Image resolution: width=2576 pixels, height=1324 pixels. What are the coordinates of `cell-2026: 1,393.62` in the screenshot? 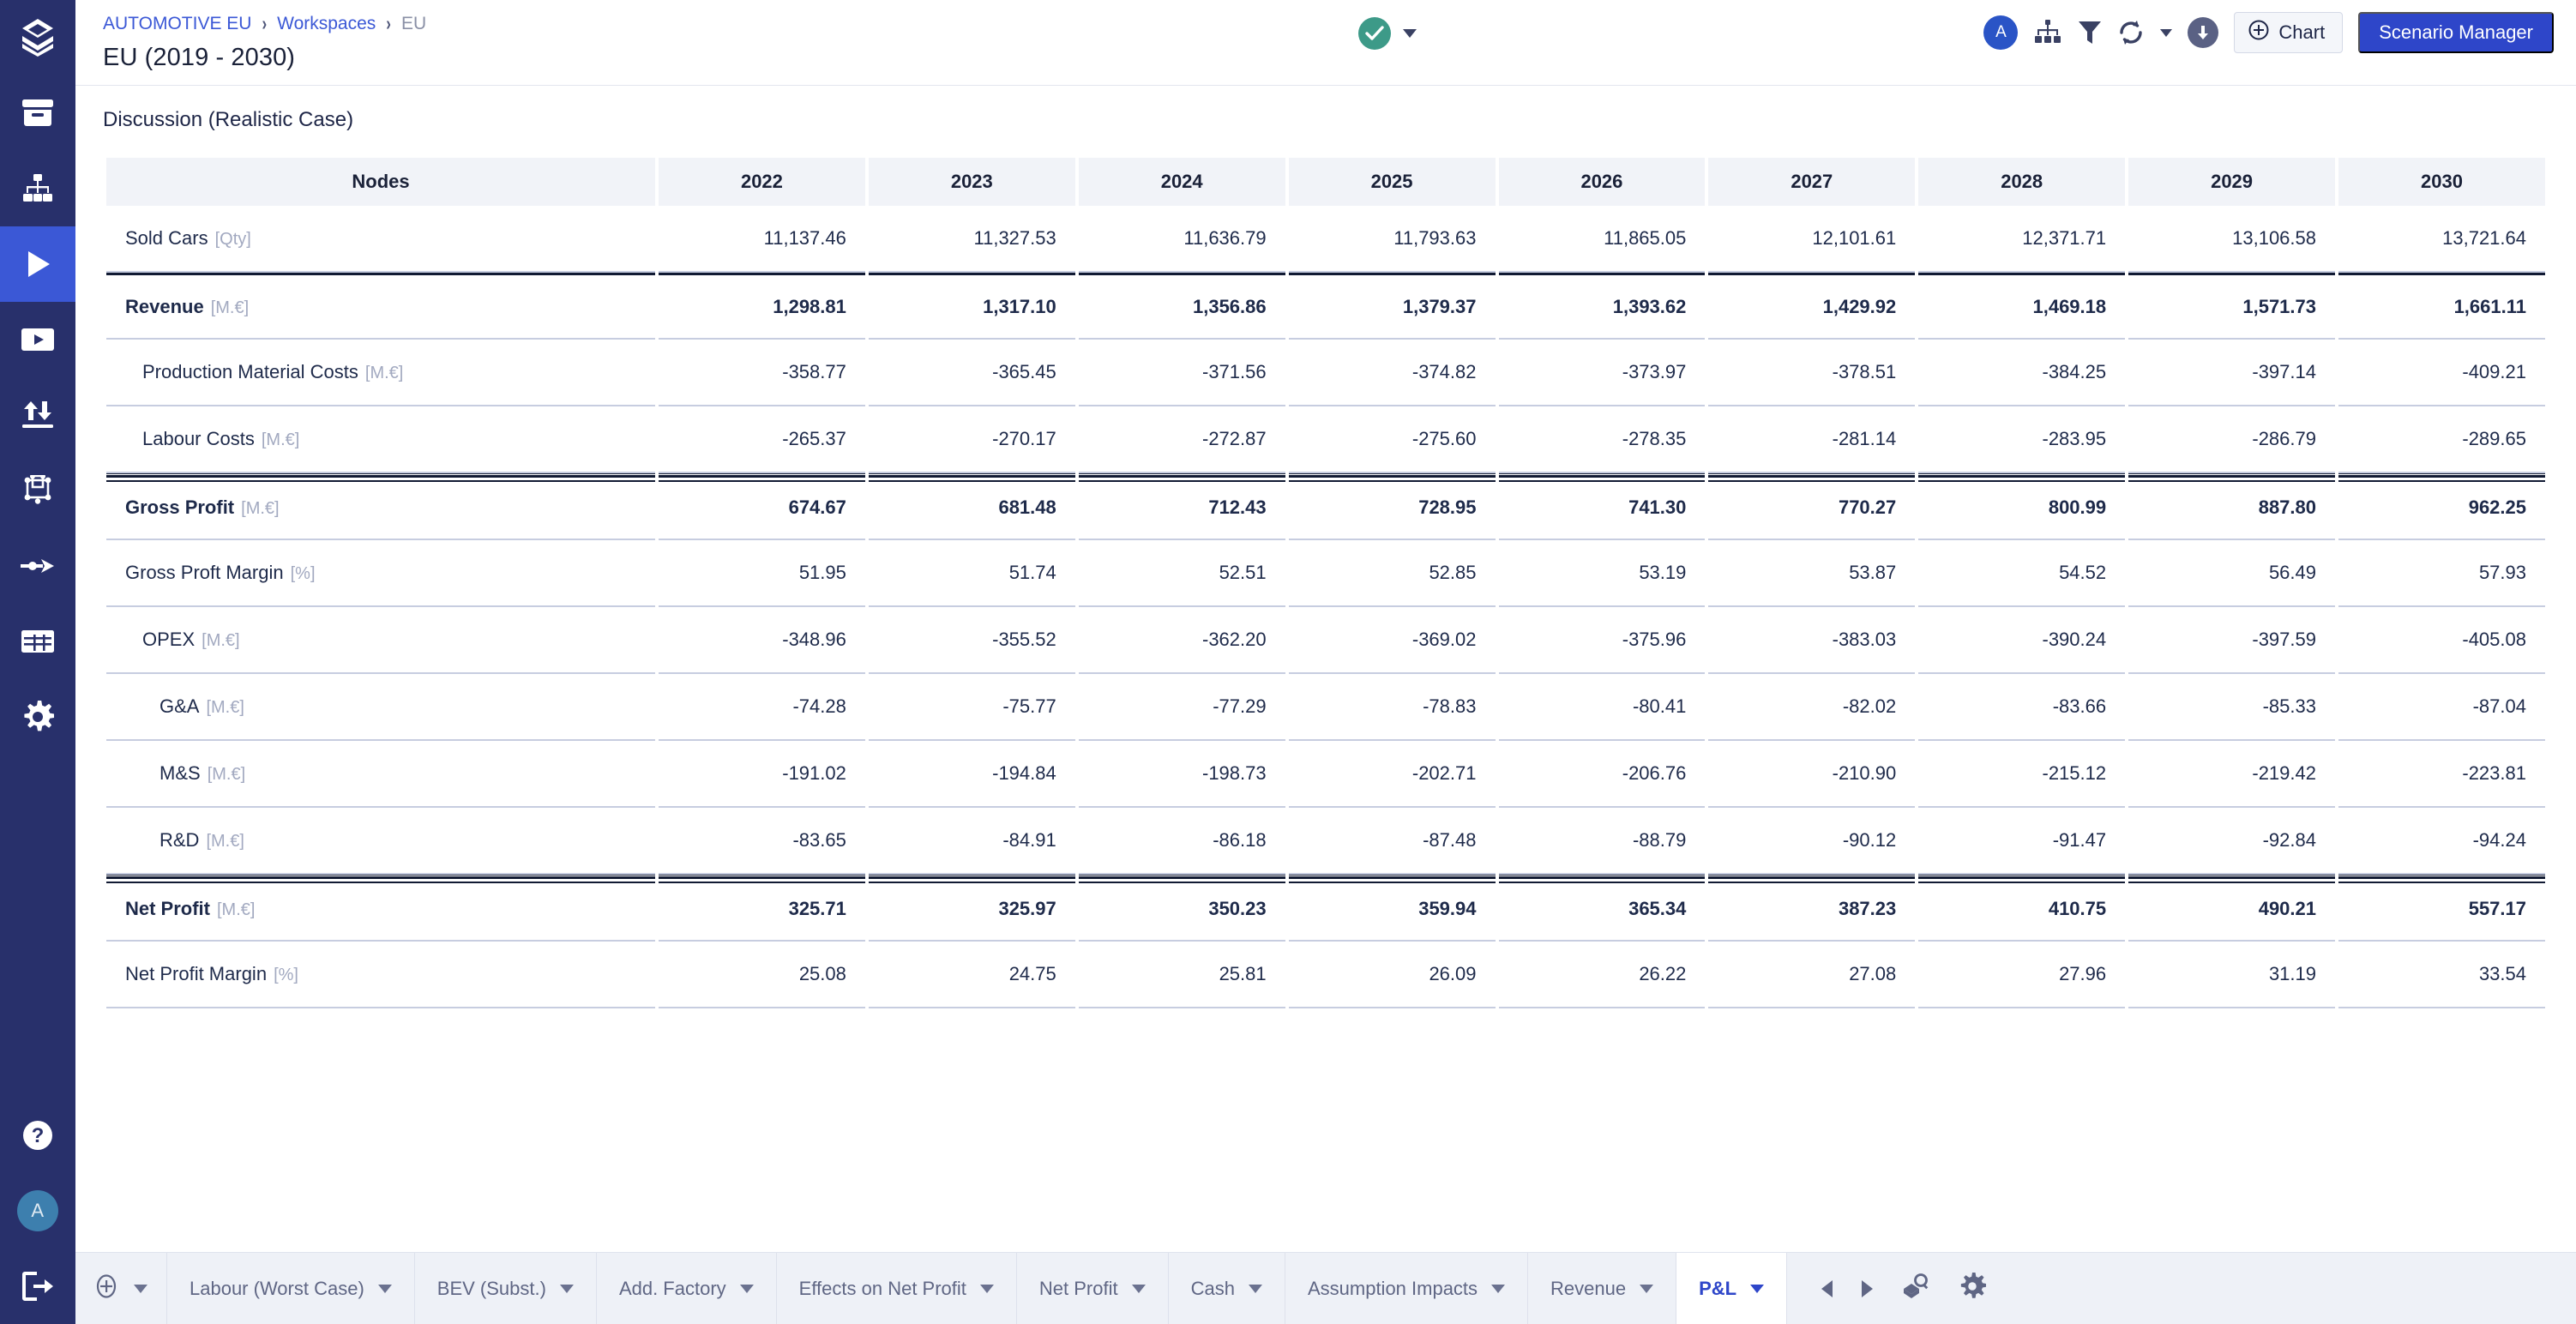 It's located at (1602, 306).